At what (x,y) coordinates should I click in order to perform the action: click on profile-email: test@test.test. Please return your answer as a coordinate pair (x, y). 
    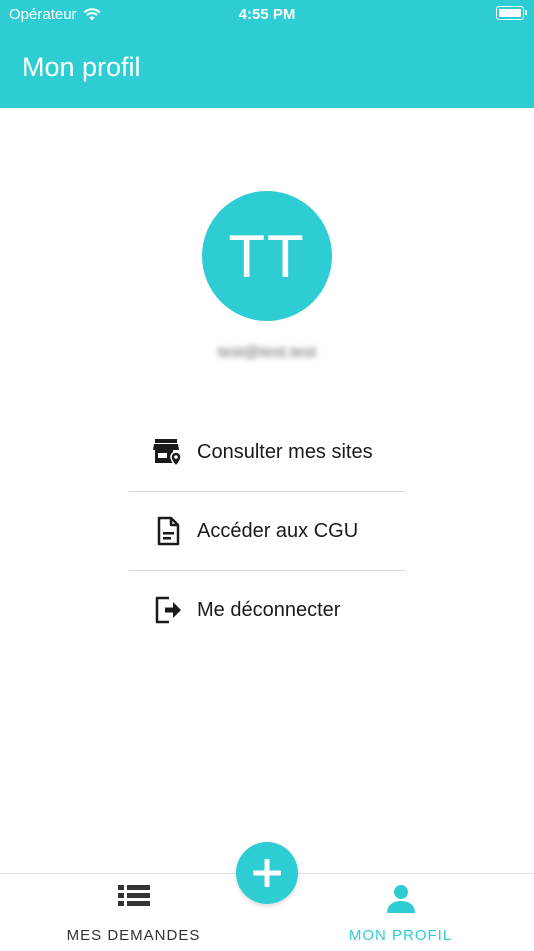
    Looking at the image, I should click on (267, 352).